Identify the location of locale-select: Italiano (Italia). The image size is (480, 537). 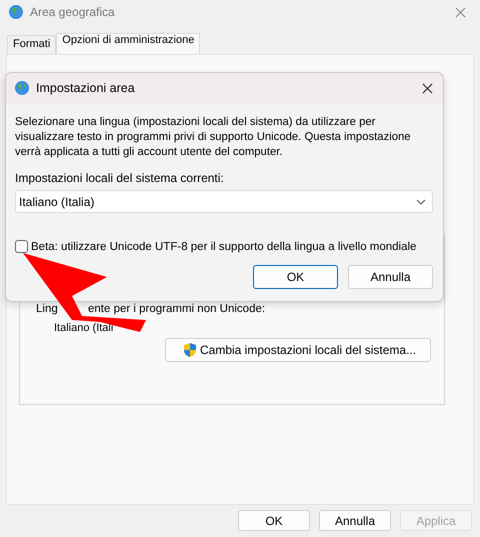
(224, 201).